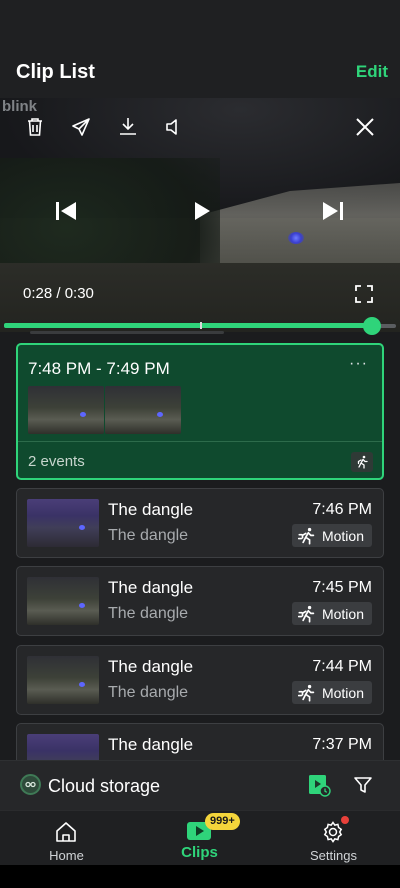  I want to click on divider, so click(200, 441).